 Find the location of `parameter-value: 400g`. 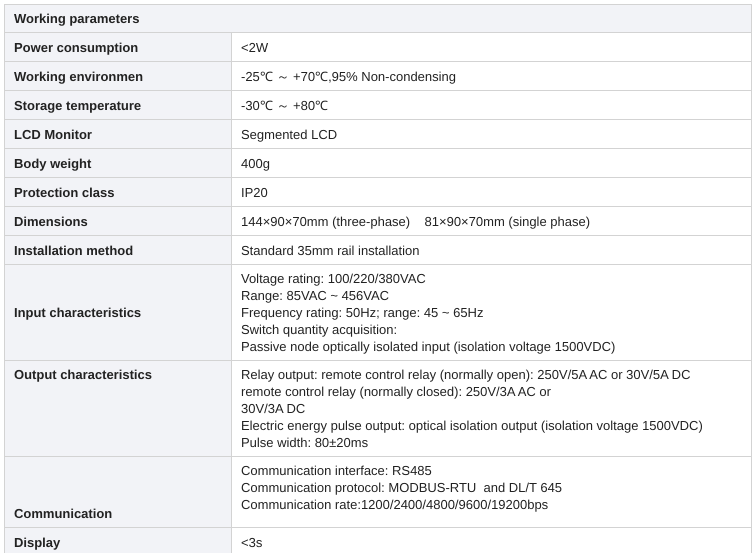

parameter-value: 400g is located at coordinates (256, 163).